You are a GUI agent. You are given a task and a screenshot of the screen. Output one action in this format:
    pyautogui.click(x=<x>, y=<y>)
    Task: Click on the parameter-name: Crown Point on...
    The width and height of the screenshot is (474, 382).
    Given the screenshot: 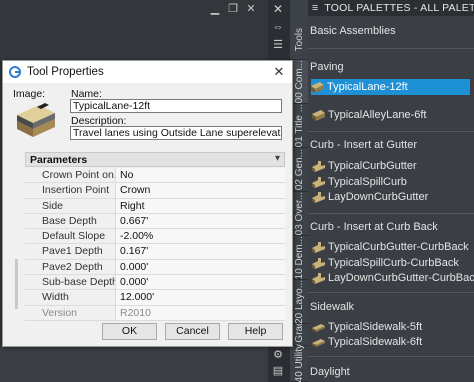 What is the action you would take?
    pyautogui.click(x=70, y=175)
    